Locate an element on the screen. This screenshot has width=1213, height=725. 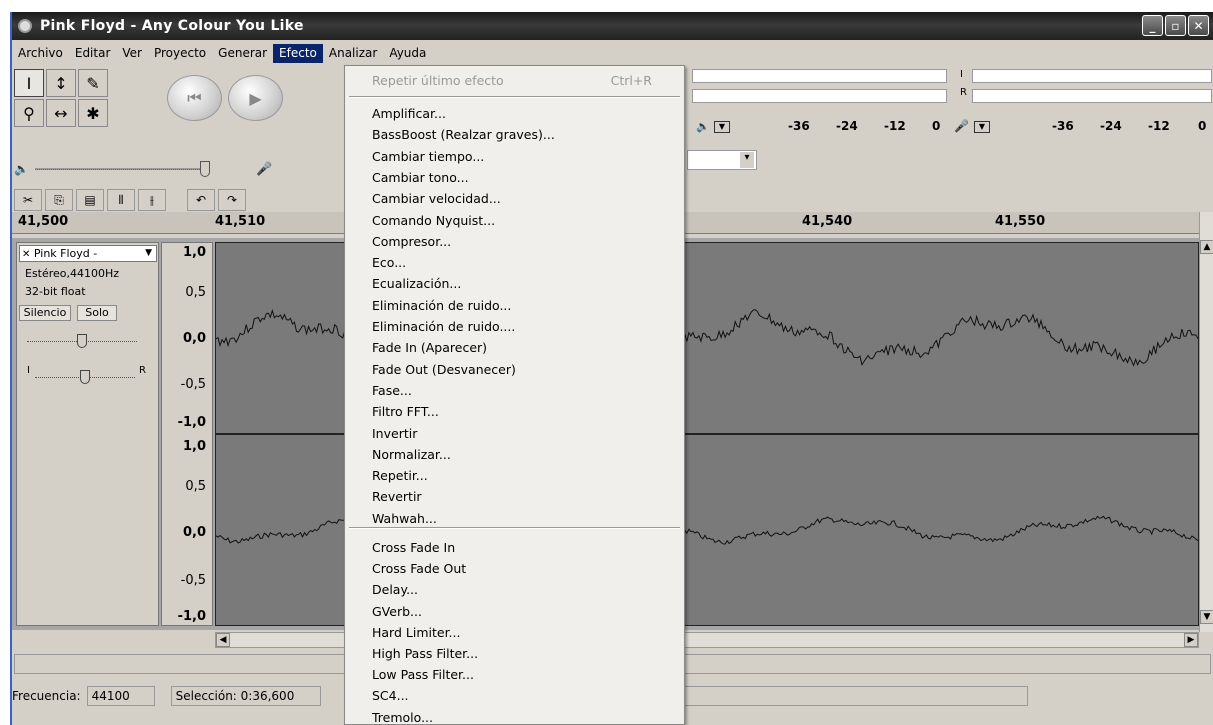
ruler-label: 41,500 is located at coordinates (43, 221).